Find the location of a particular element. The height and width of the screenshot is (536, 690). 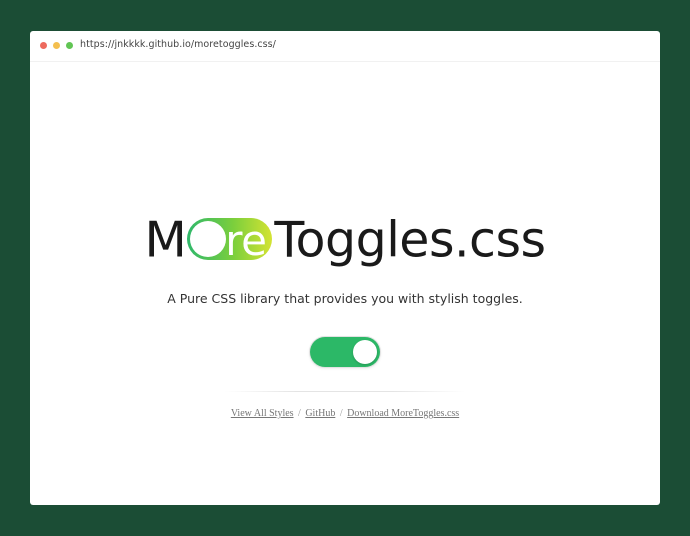

close-window-icon is located at coordinates (43, 45).